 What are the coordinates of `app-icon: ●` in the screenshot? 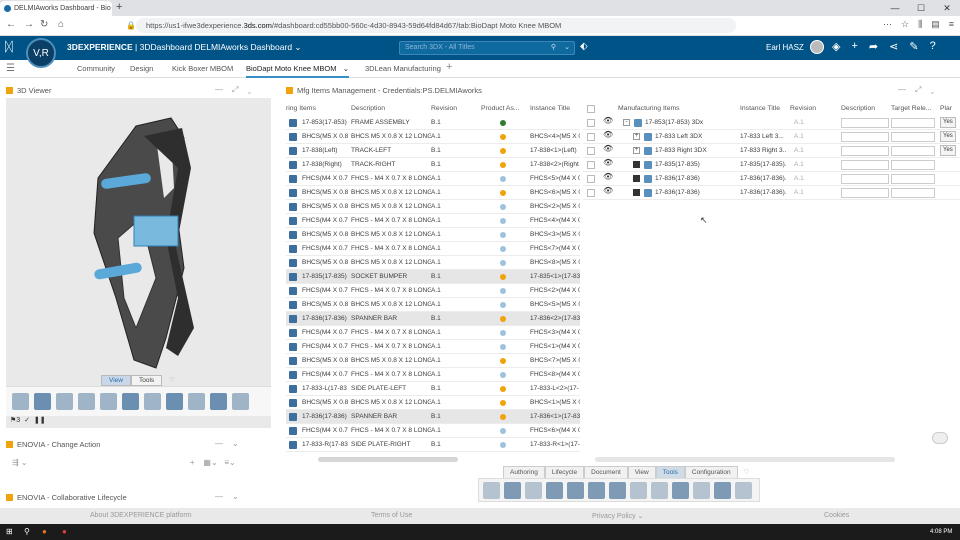 It's located at (64, 531).